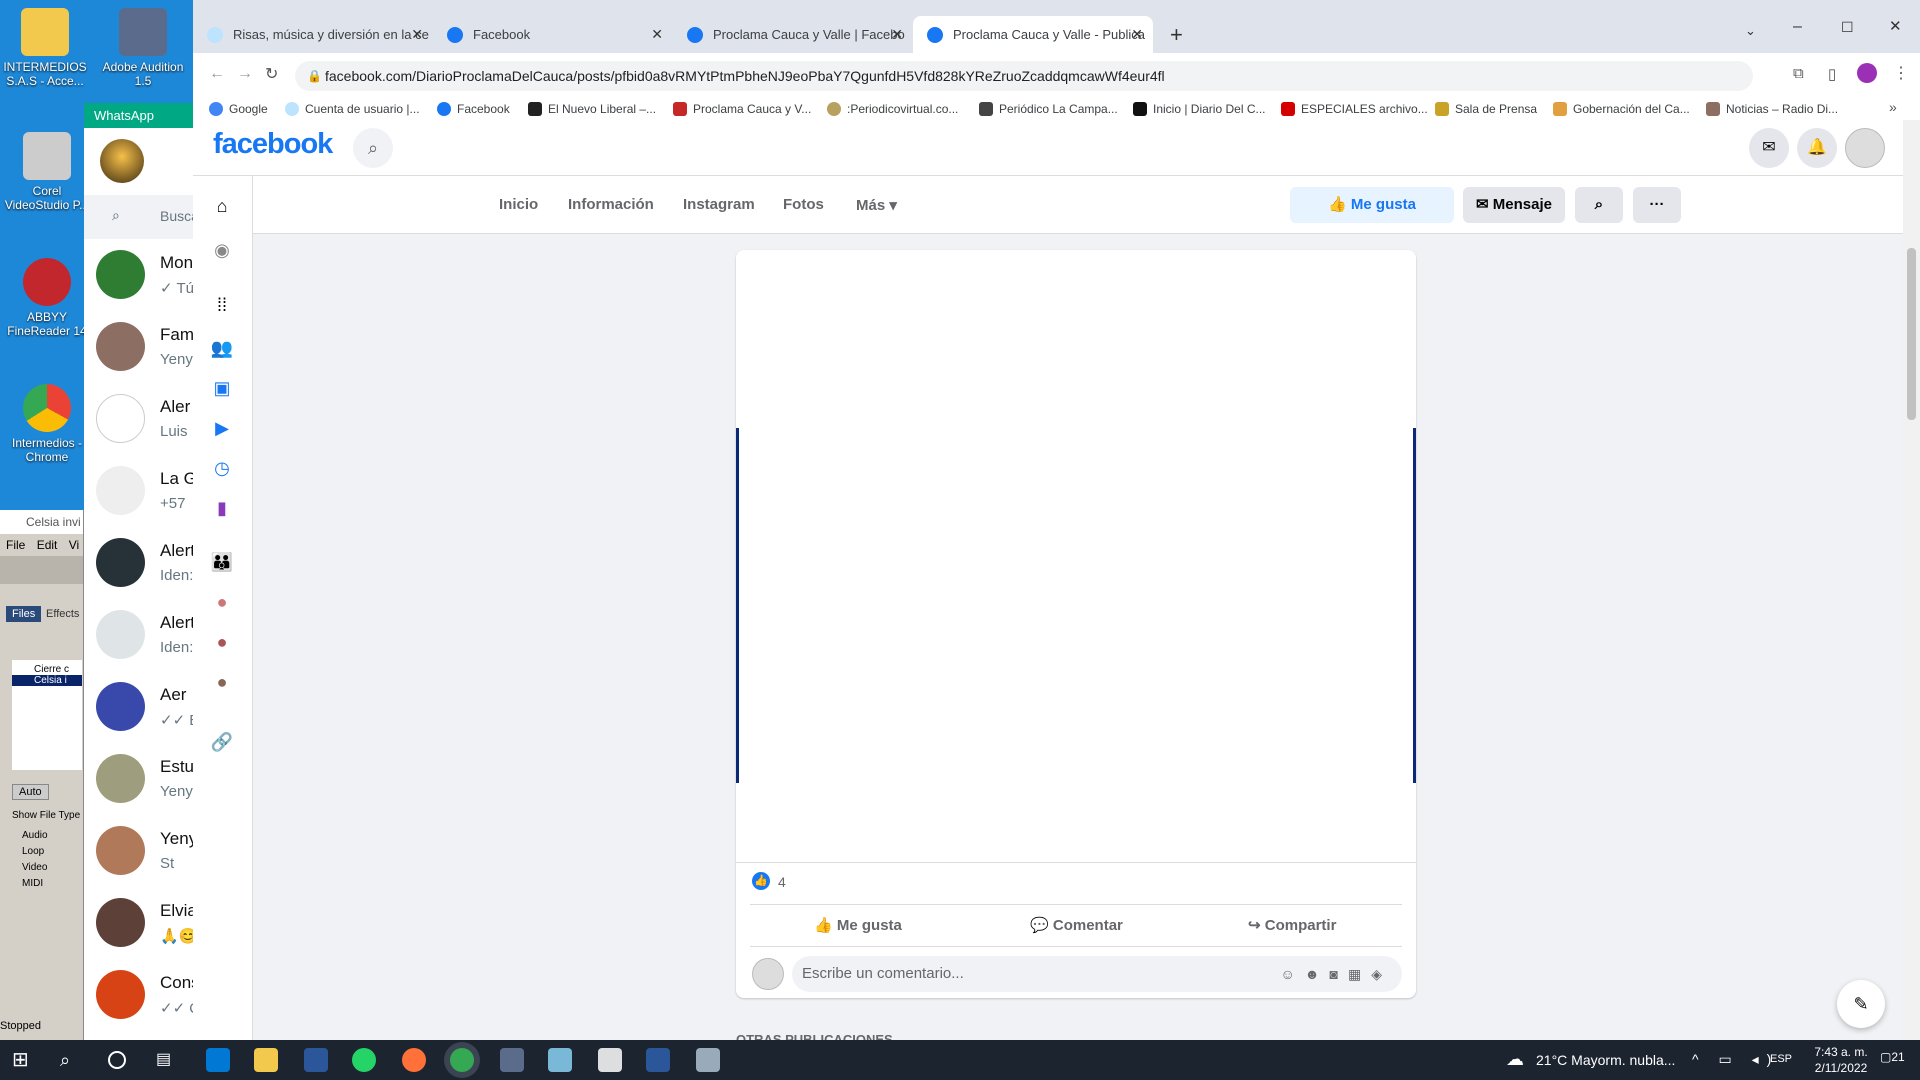 The height and width of the screenshot is (1080, 1920). What do you see at coordinates (1372, 205) in the screenshot?
I see `like-page-button: 👍 Me gusta` at bounding box center [1372, 205].